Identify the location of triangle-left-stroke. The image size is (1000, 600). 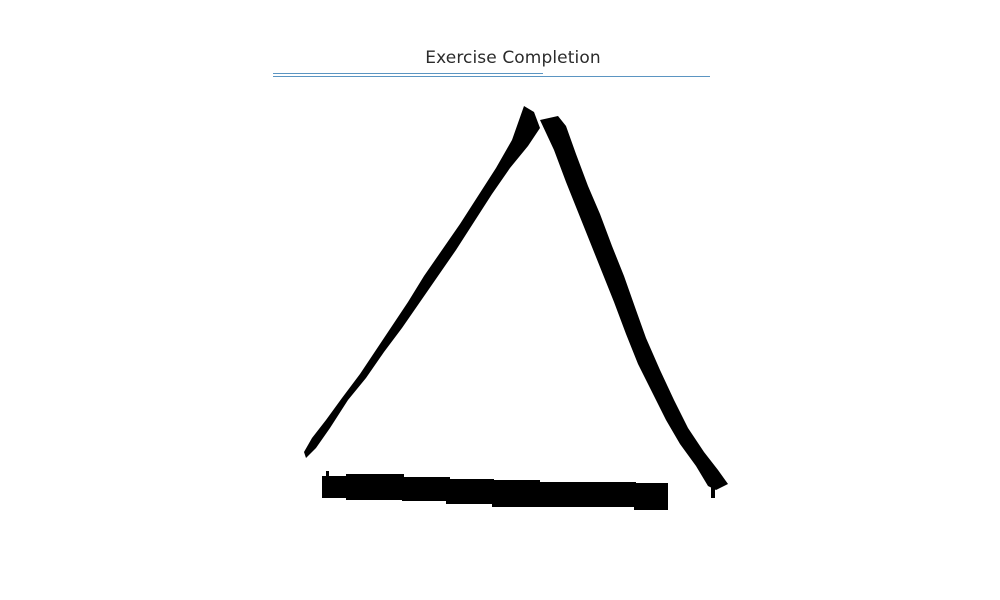
(422, 282).